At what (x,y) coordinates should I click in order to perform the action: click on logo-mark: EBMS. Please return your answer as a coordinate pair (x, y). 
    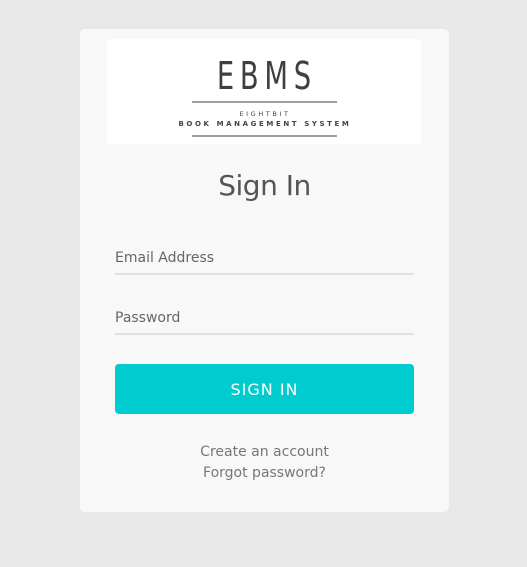
    Looking at the image, I should click on (266, 76).